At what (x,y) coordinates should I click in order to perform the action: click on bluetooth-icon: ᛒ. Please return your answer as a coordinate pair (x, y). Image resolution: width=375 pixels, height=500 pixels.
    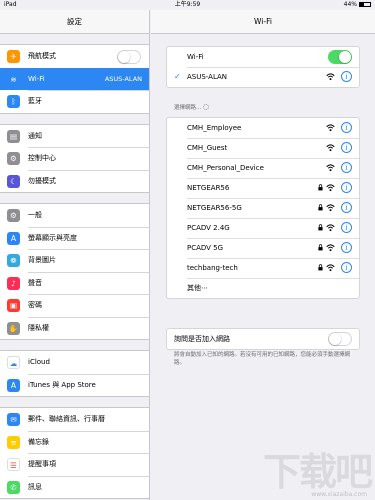
    Looking at the image, I should click on (13, 101).